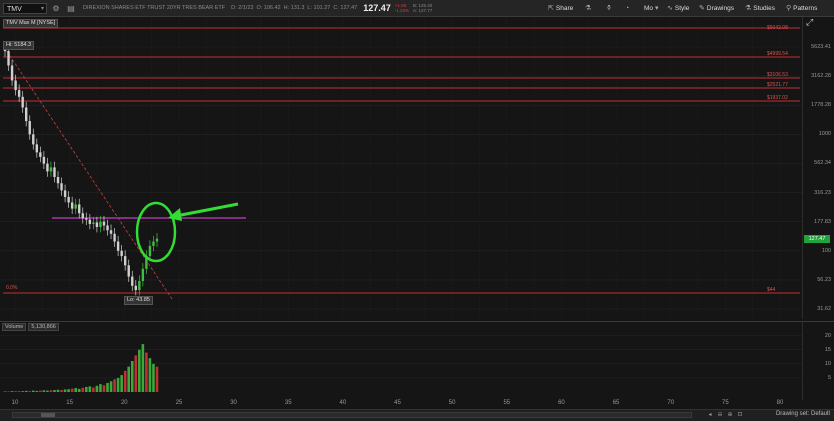 This screenshot has width=834, height=421. What do you see at coordinates (588, 8) in the screenshot?
I see `flask-button: ⚗` at bounding box center [588, 8].